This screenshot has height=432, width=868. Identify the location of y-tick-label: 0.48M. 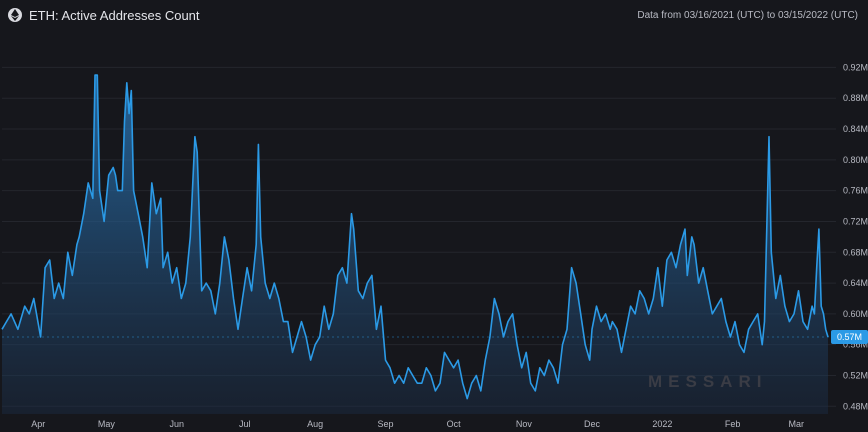
(855, 406).